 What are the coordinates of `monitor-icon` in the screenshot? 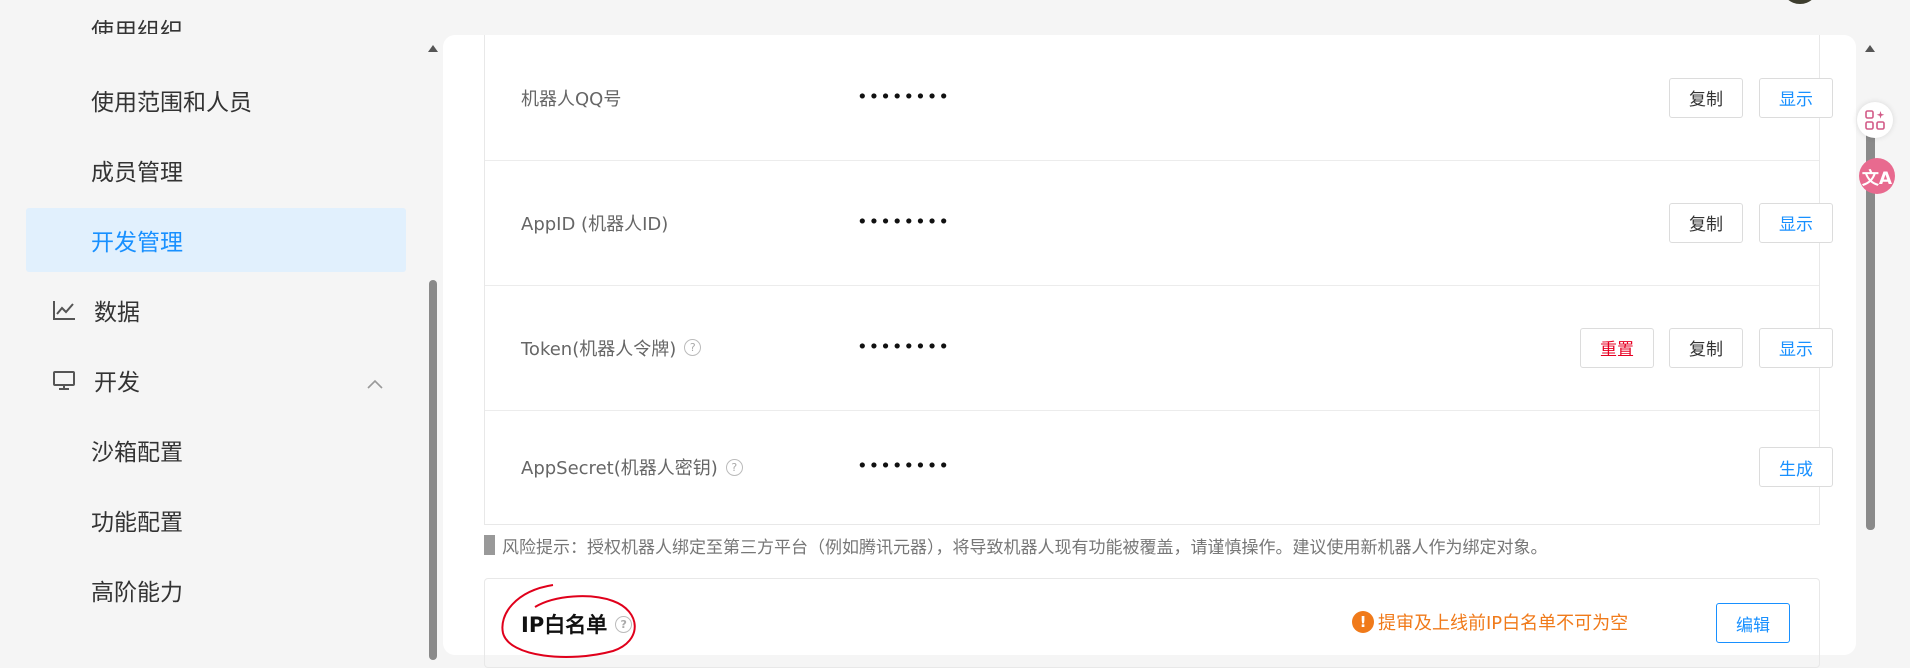 It's located at (64, 380).